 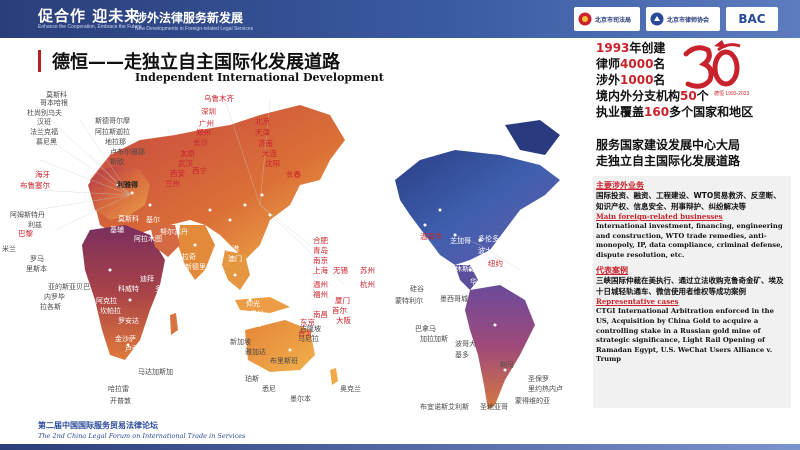 I want to click on city-label: 波士顿, so click(x=488, y=251).